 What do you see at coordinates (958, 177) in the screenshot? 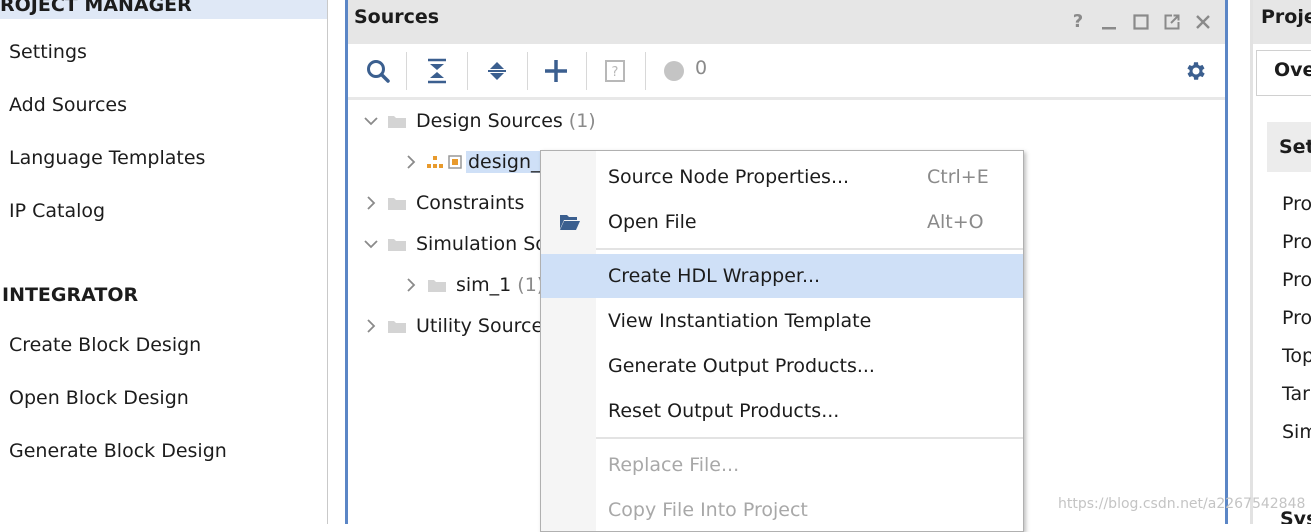
I see `menu-item-shortcut: Ctrl+E` at bounding box center [958, 177].